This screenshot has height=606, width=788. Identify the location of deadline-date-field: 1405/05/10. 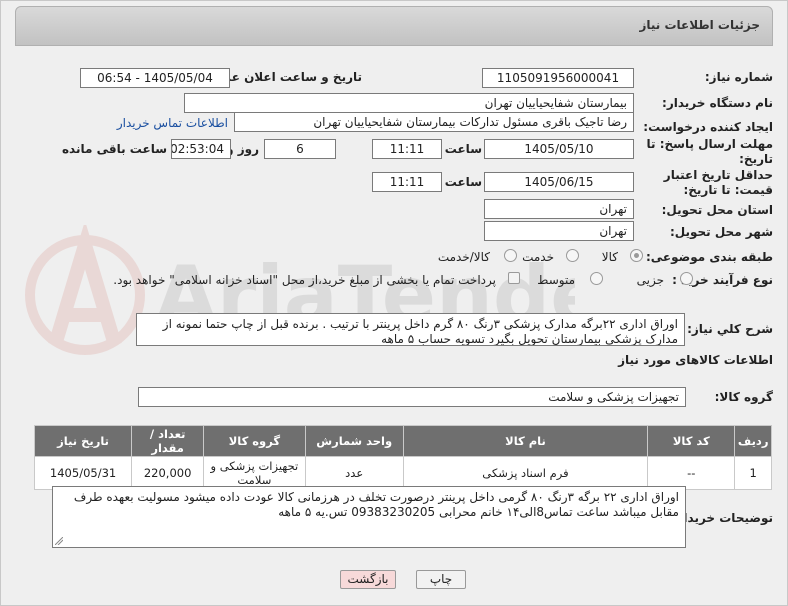
(559, 149).